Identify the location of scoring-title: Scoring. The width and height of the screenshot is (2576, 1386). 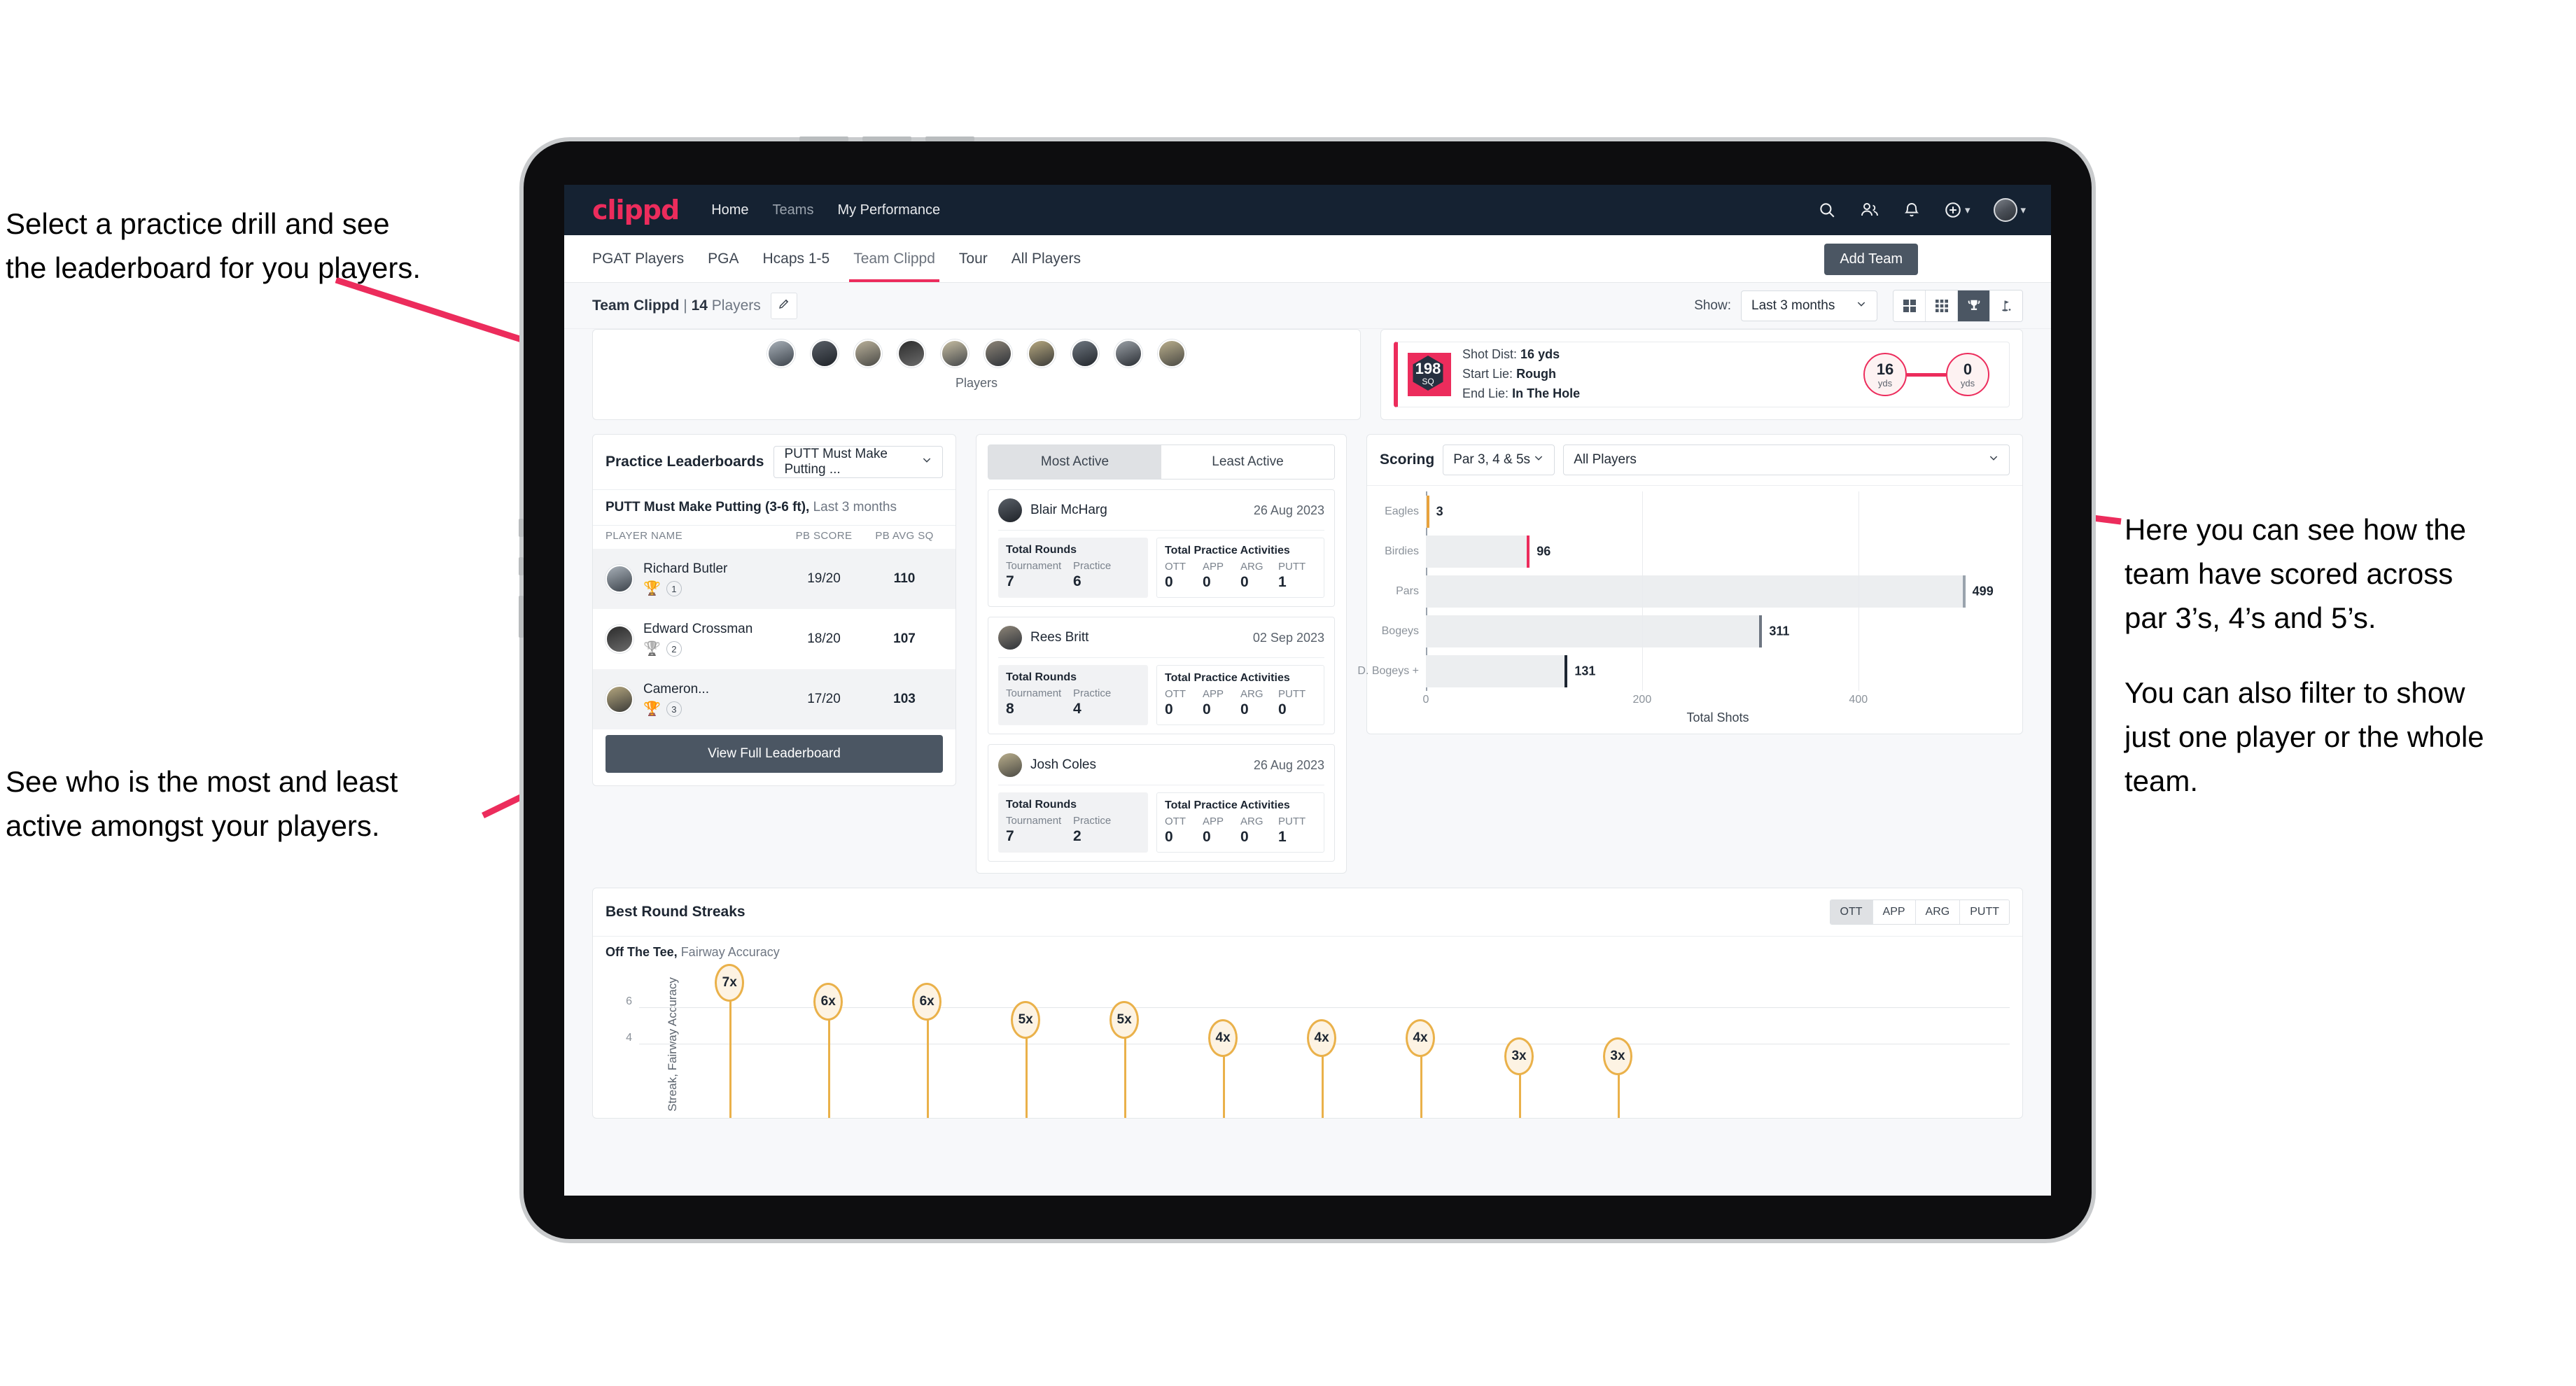
(1407, 459).